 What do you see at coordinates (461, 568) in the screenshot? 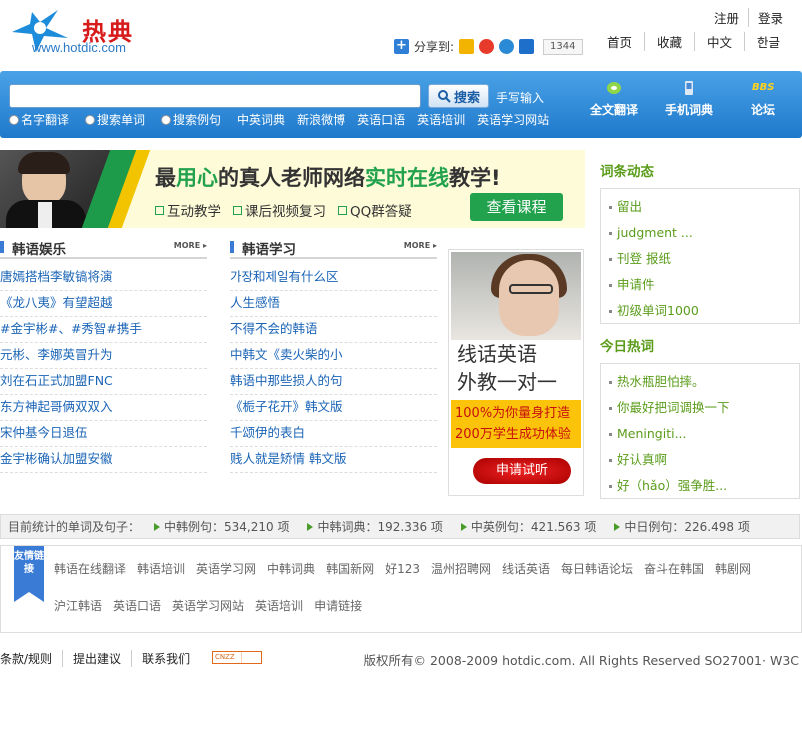
I see `friend-link: 温州招聘网` at bounding box center [461, 568].